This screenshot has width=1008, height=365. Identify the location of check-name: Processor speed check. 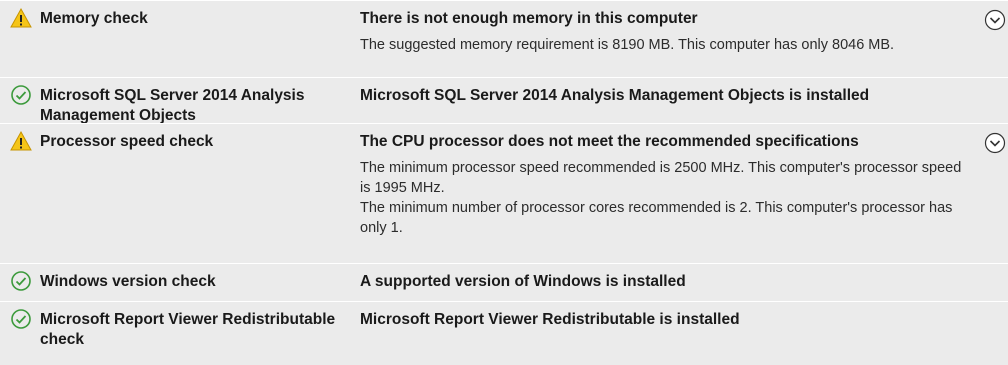
(127, 141).